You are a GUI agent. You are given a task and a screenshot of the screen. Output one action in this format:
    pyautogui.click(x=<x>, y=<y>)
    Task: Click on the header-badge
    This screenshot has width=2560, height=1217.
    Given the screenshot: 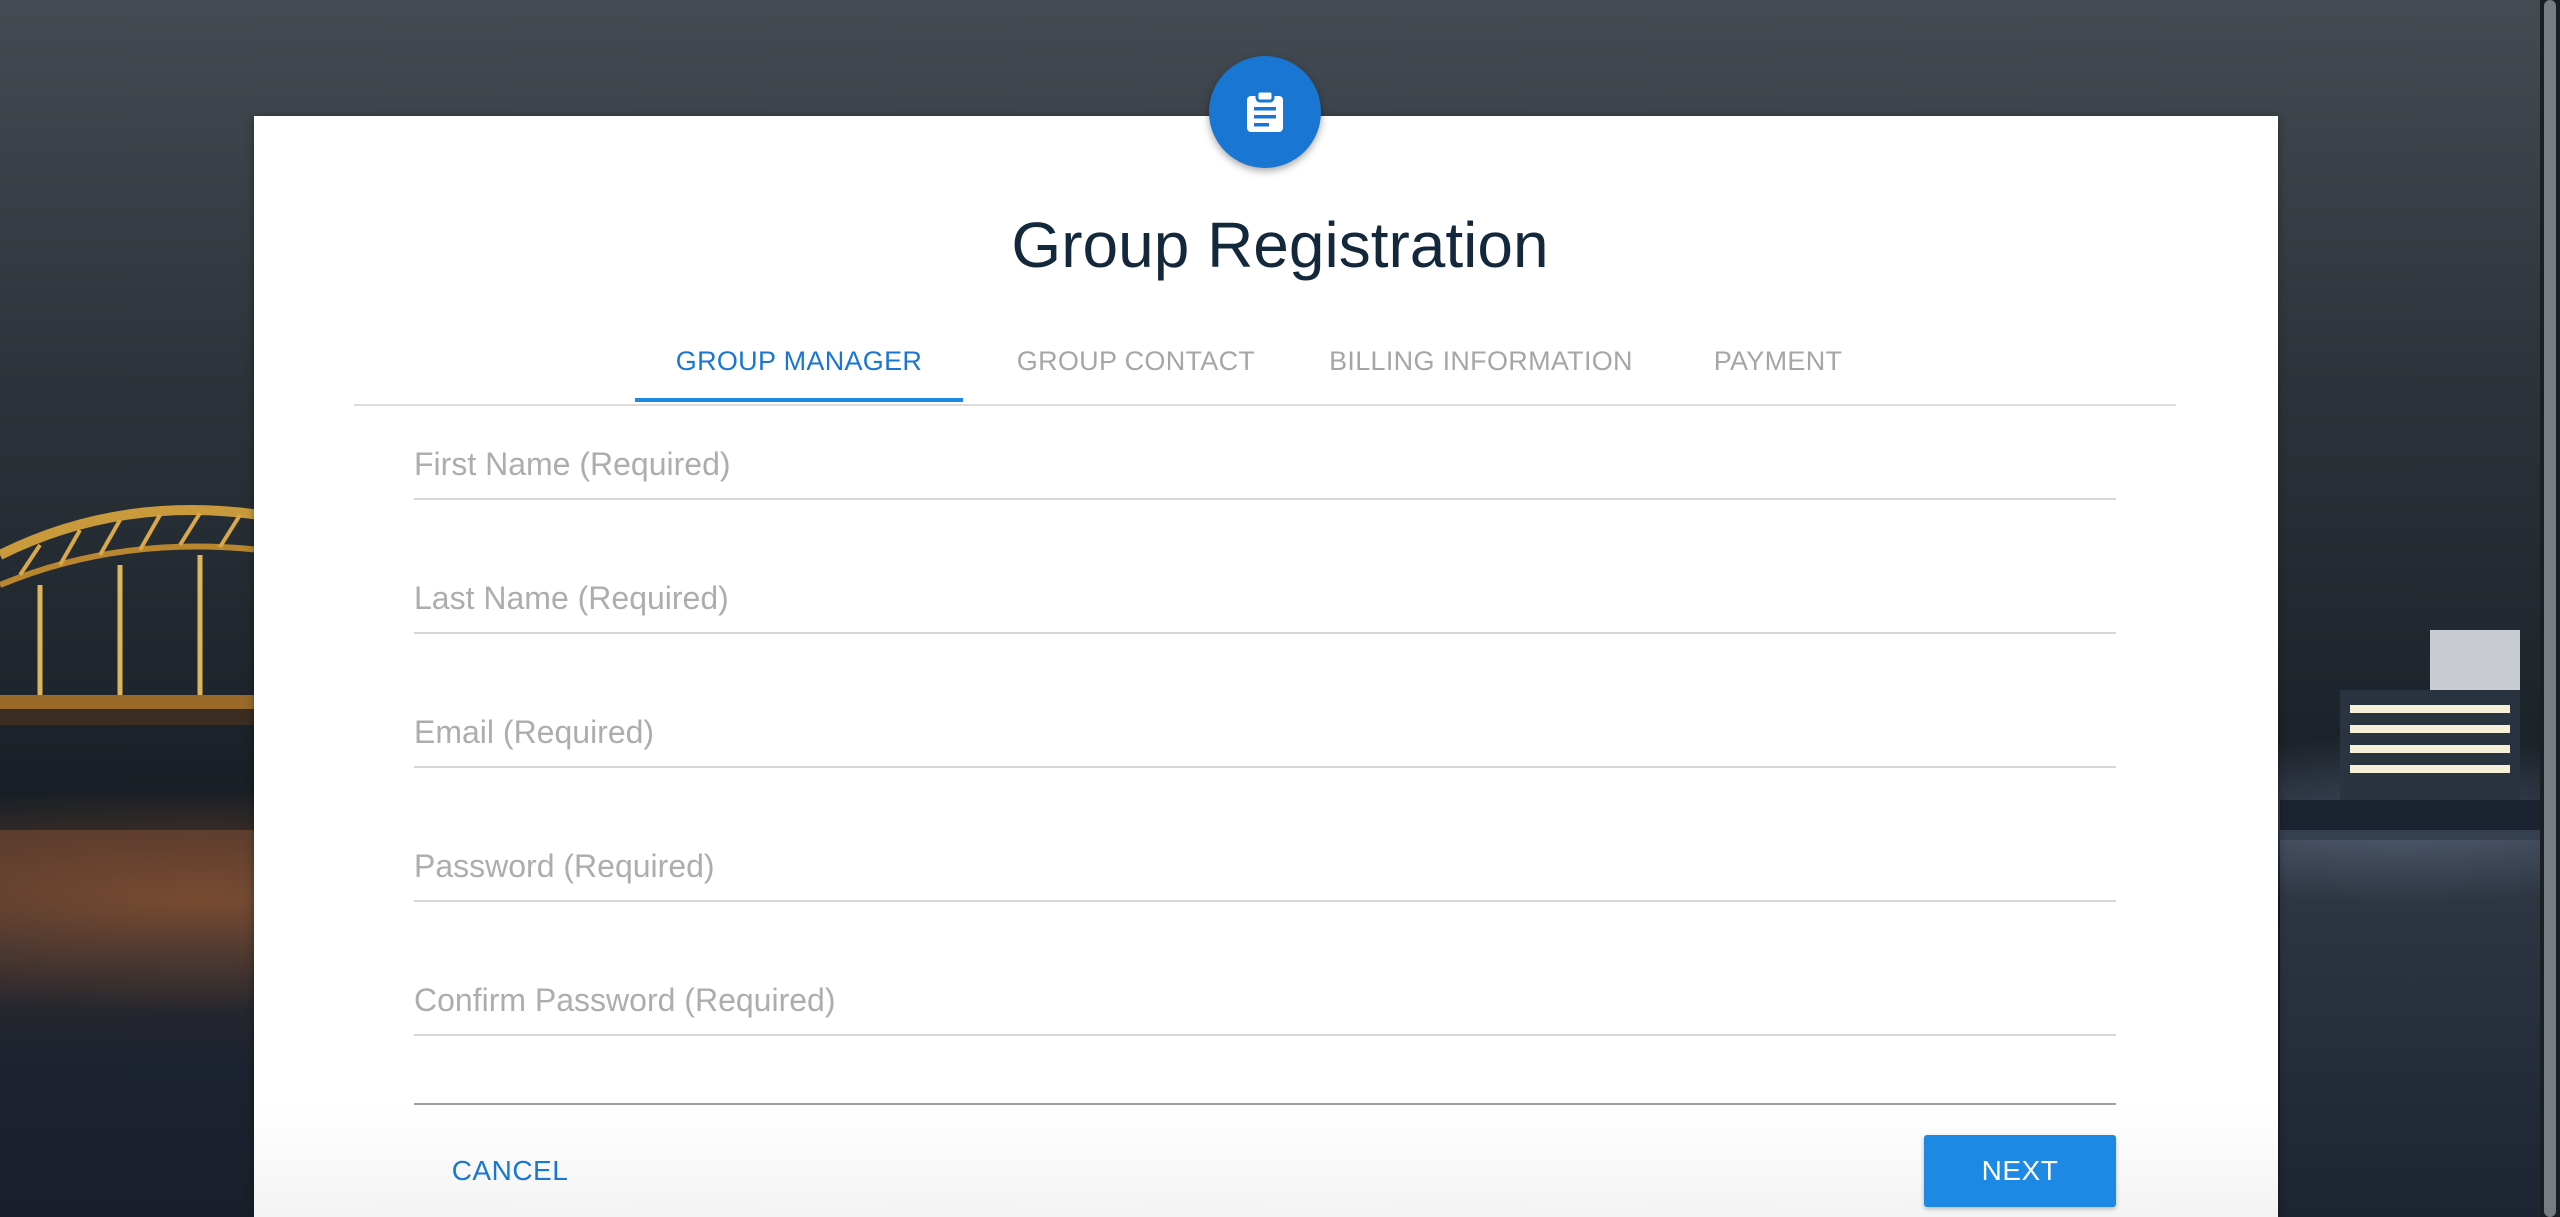 What is the action you would take?
    pyautogui.click(x=1265, y=112)
    